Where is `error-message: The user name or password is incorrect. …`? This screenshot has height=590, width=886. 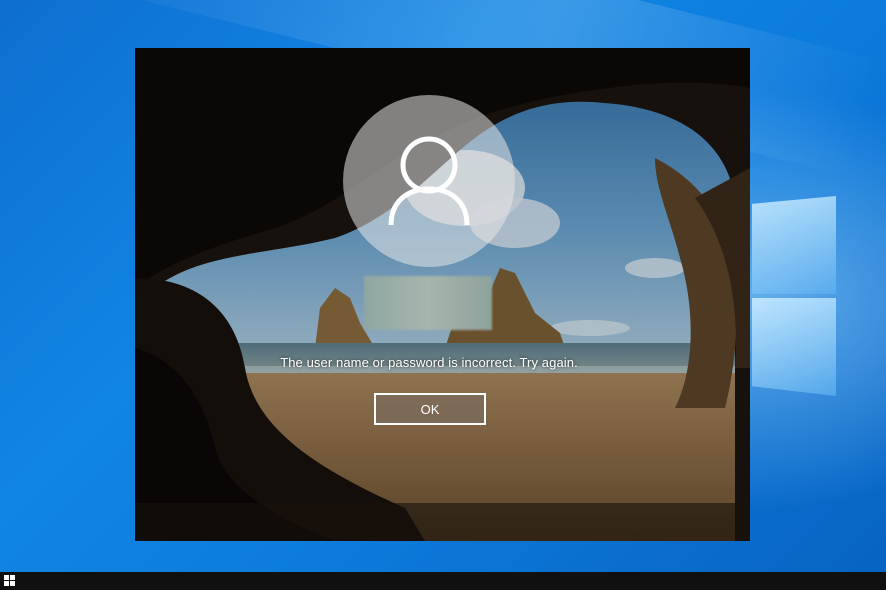
error-message: The user name or password is incorrect. … is located at coordinates (429, 362).